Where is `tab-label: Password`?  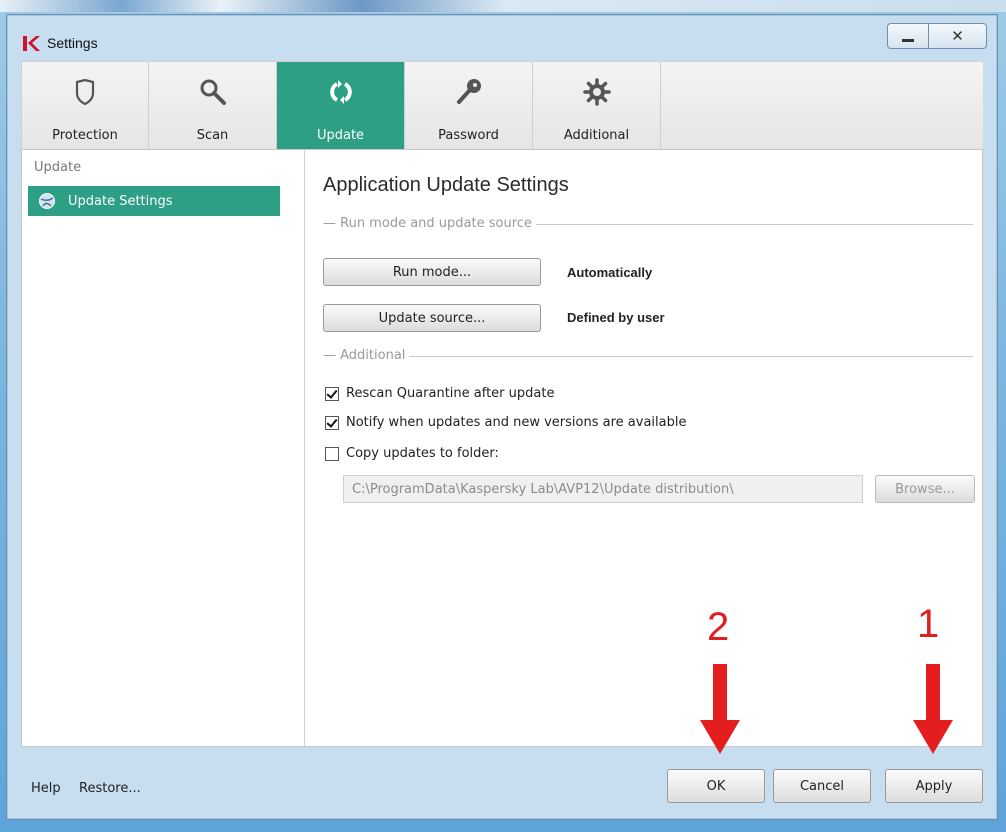
tab-label: Password is located at coordinates (468, 135).